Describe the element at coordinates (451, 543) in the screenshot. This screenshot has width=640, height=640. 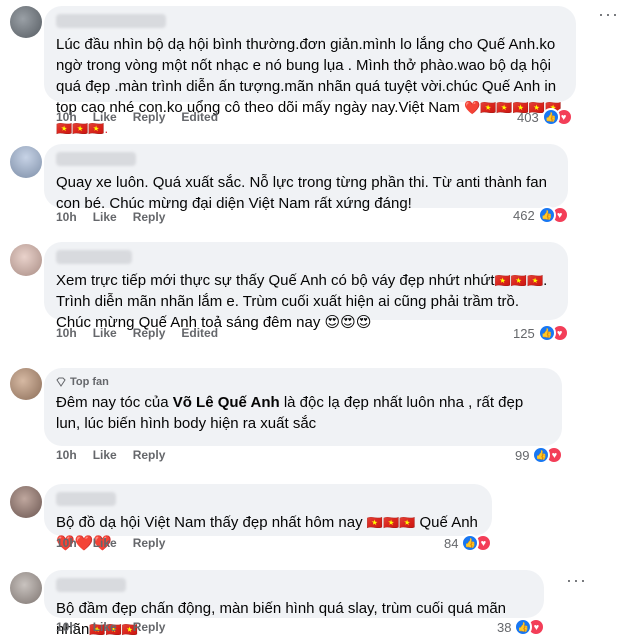
I see `reaction-count: 84` at that location.